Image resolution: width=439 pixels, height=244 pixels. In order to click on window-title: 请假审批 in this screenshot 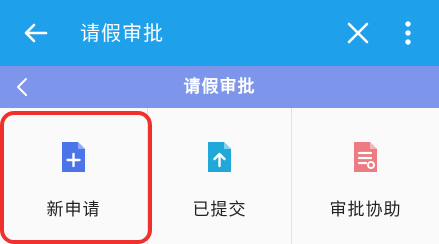, I will do `click(122, 33)`.